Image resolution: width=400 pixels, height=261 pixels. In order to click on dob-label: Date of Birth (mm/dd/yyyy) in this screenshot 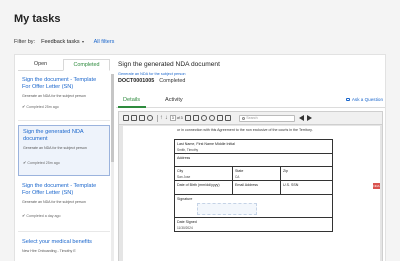, I will do `click(198, 184)`.